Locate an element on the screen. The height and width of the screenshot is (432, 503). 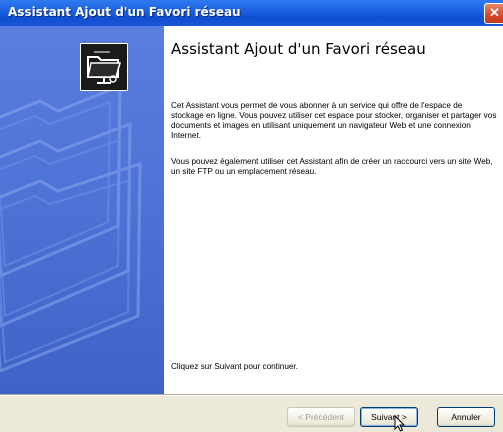
cancel-button: Annuler is located at coordinates (466, 417).